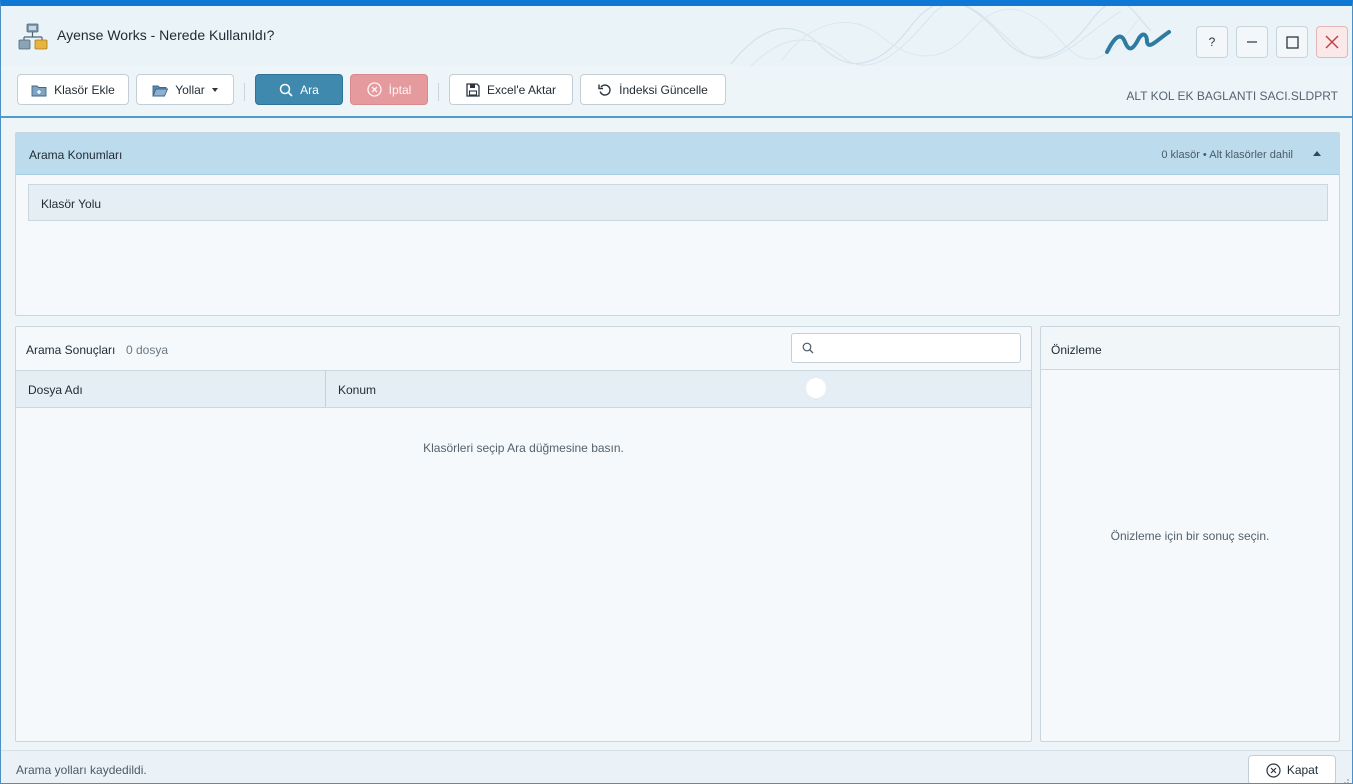  Describe the element at coordinates (39, 90) in the screenshot. I see `folder-plus-icon` at that location.